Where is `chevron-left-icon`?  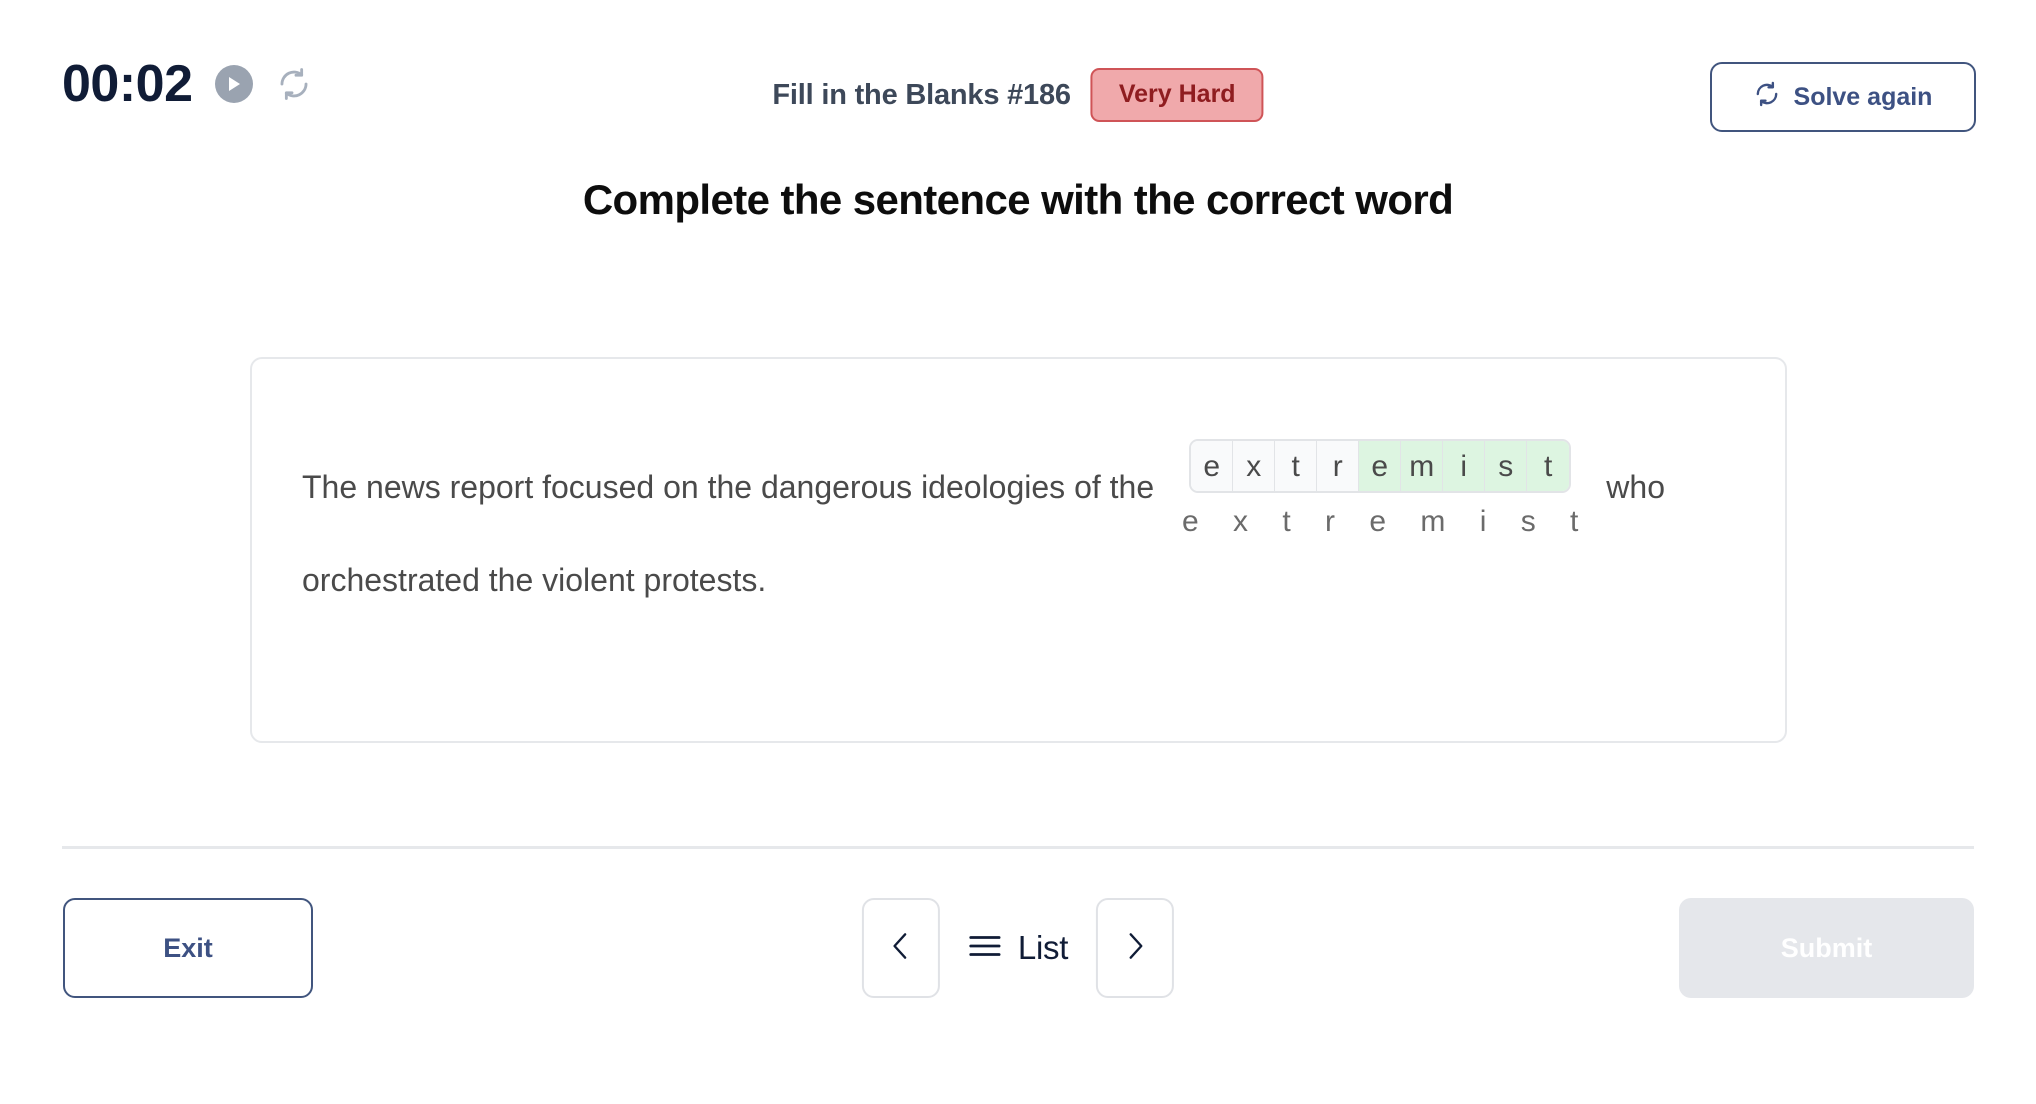
chevron-left-icon is located at coordinates (901, 948).